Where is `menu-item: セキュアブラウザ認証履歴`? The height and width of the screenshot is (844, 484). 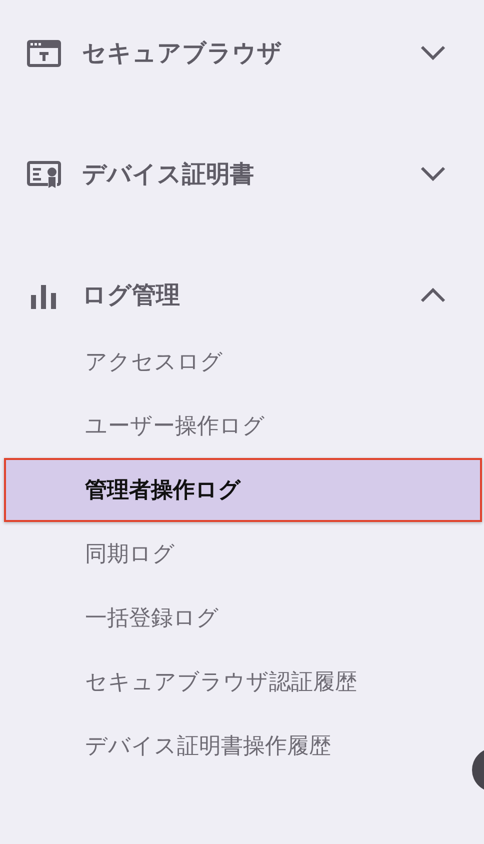
menu-item: セキュアブラウザ認証履歴 is located at coordinates (221, 682).